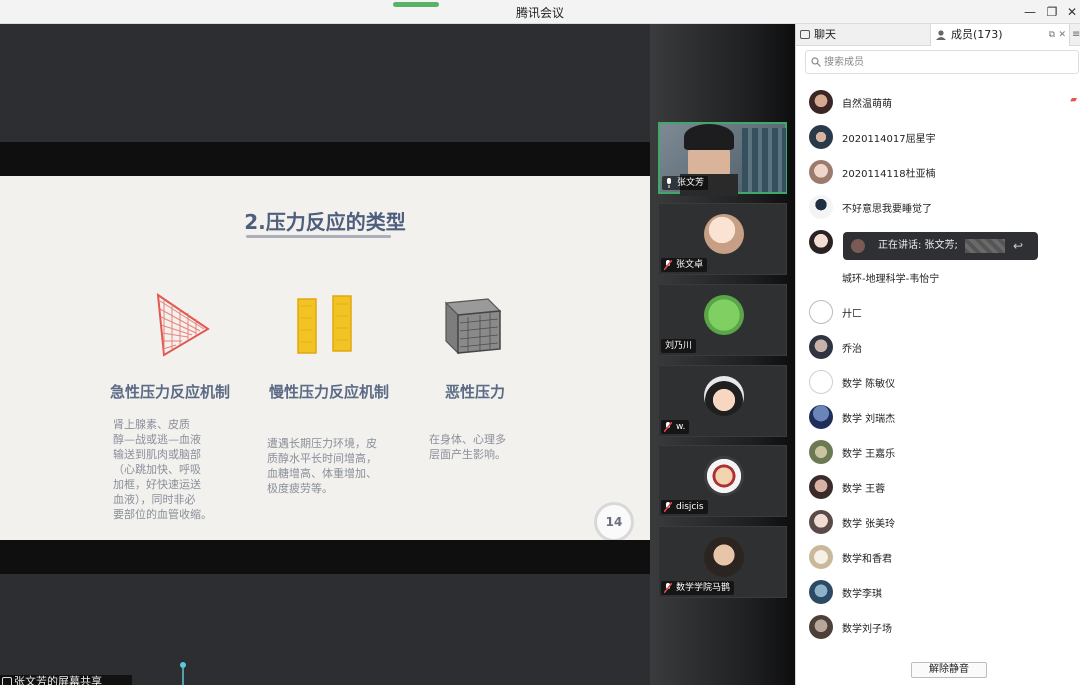 The height and width of the screenshot is (685, 1080). Describe the element at coordinates (322, 466) in the screenshot. I see `column-body-chronic: 遭遇长期压力环境，皮 质醇水平长时间增高， 血糖增高、体重增加、 极度疲劳等。` at that location.